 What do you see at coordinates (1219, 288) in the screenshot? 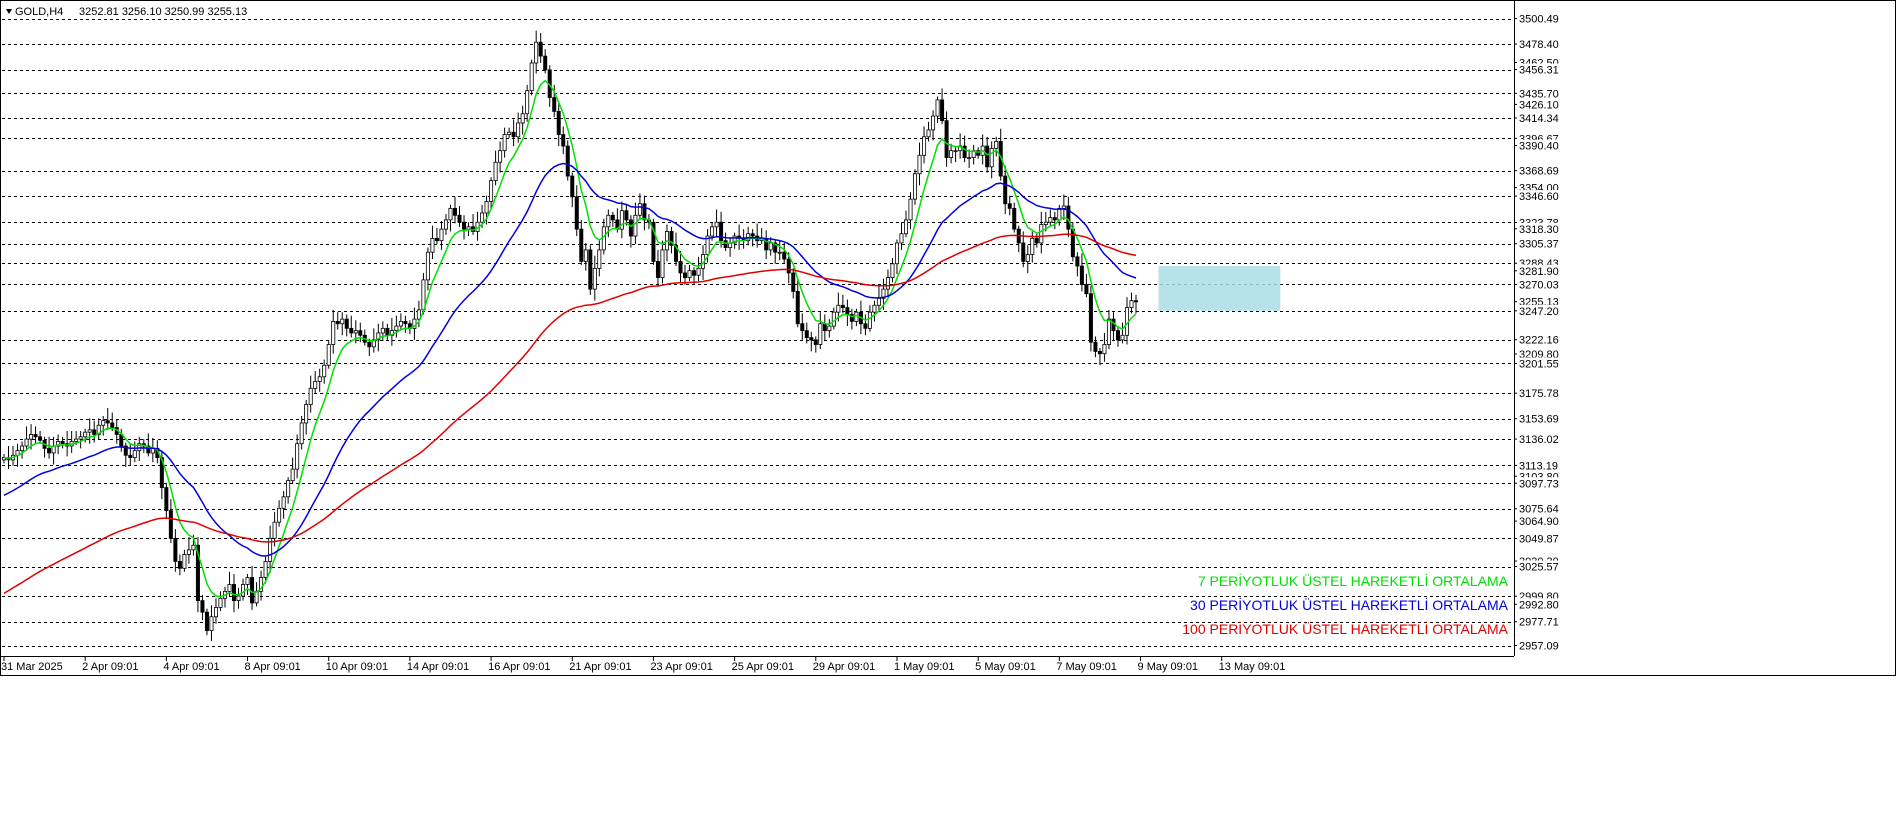
I see `support-resistance-zone` at bounding box center [1219, 288].